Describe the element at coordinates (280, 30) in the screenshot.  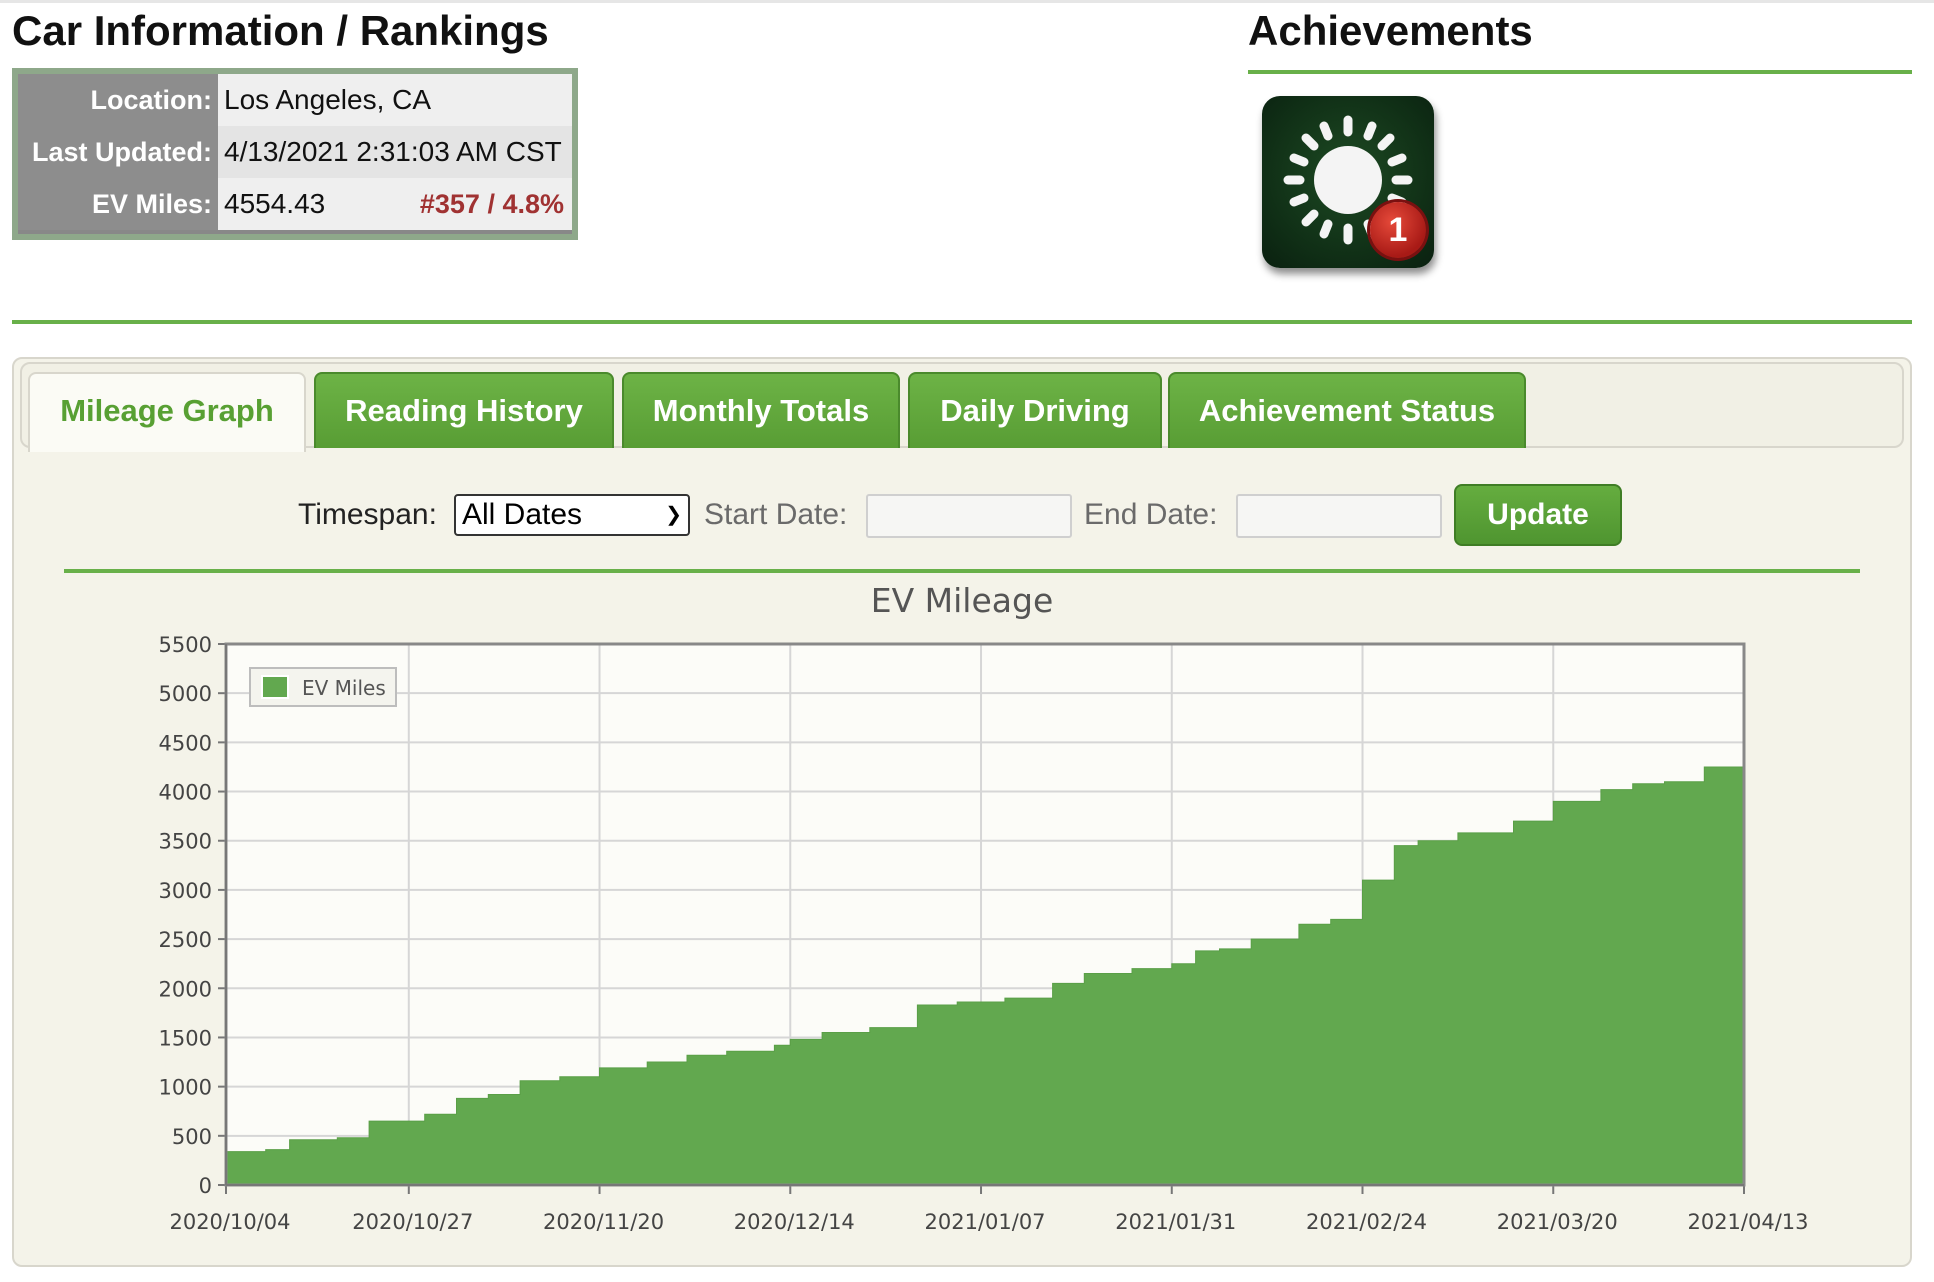
I see `car-info-title: Car Information / Rankings` at that location.